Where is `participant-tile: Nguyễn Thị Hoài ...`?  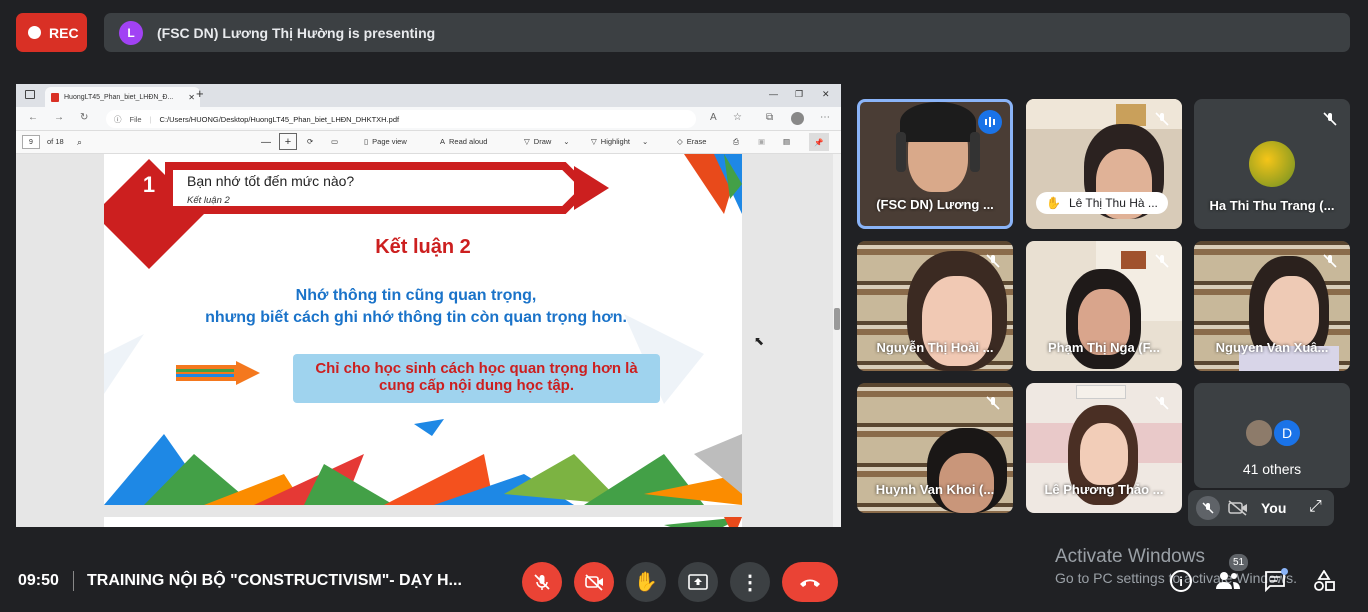 participant-tile: Nguyễn Thị Hoài ... is located at coordinates (935, 306).